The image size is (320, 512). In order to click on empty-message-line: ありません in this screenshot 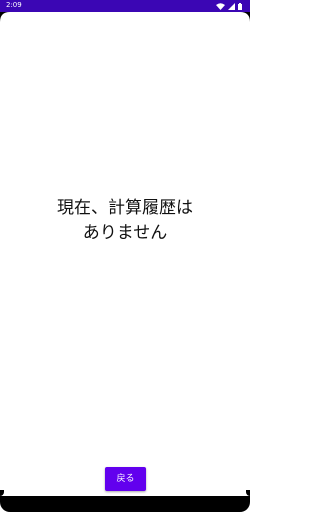, I will do `click(125, 233)`.